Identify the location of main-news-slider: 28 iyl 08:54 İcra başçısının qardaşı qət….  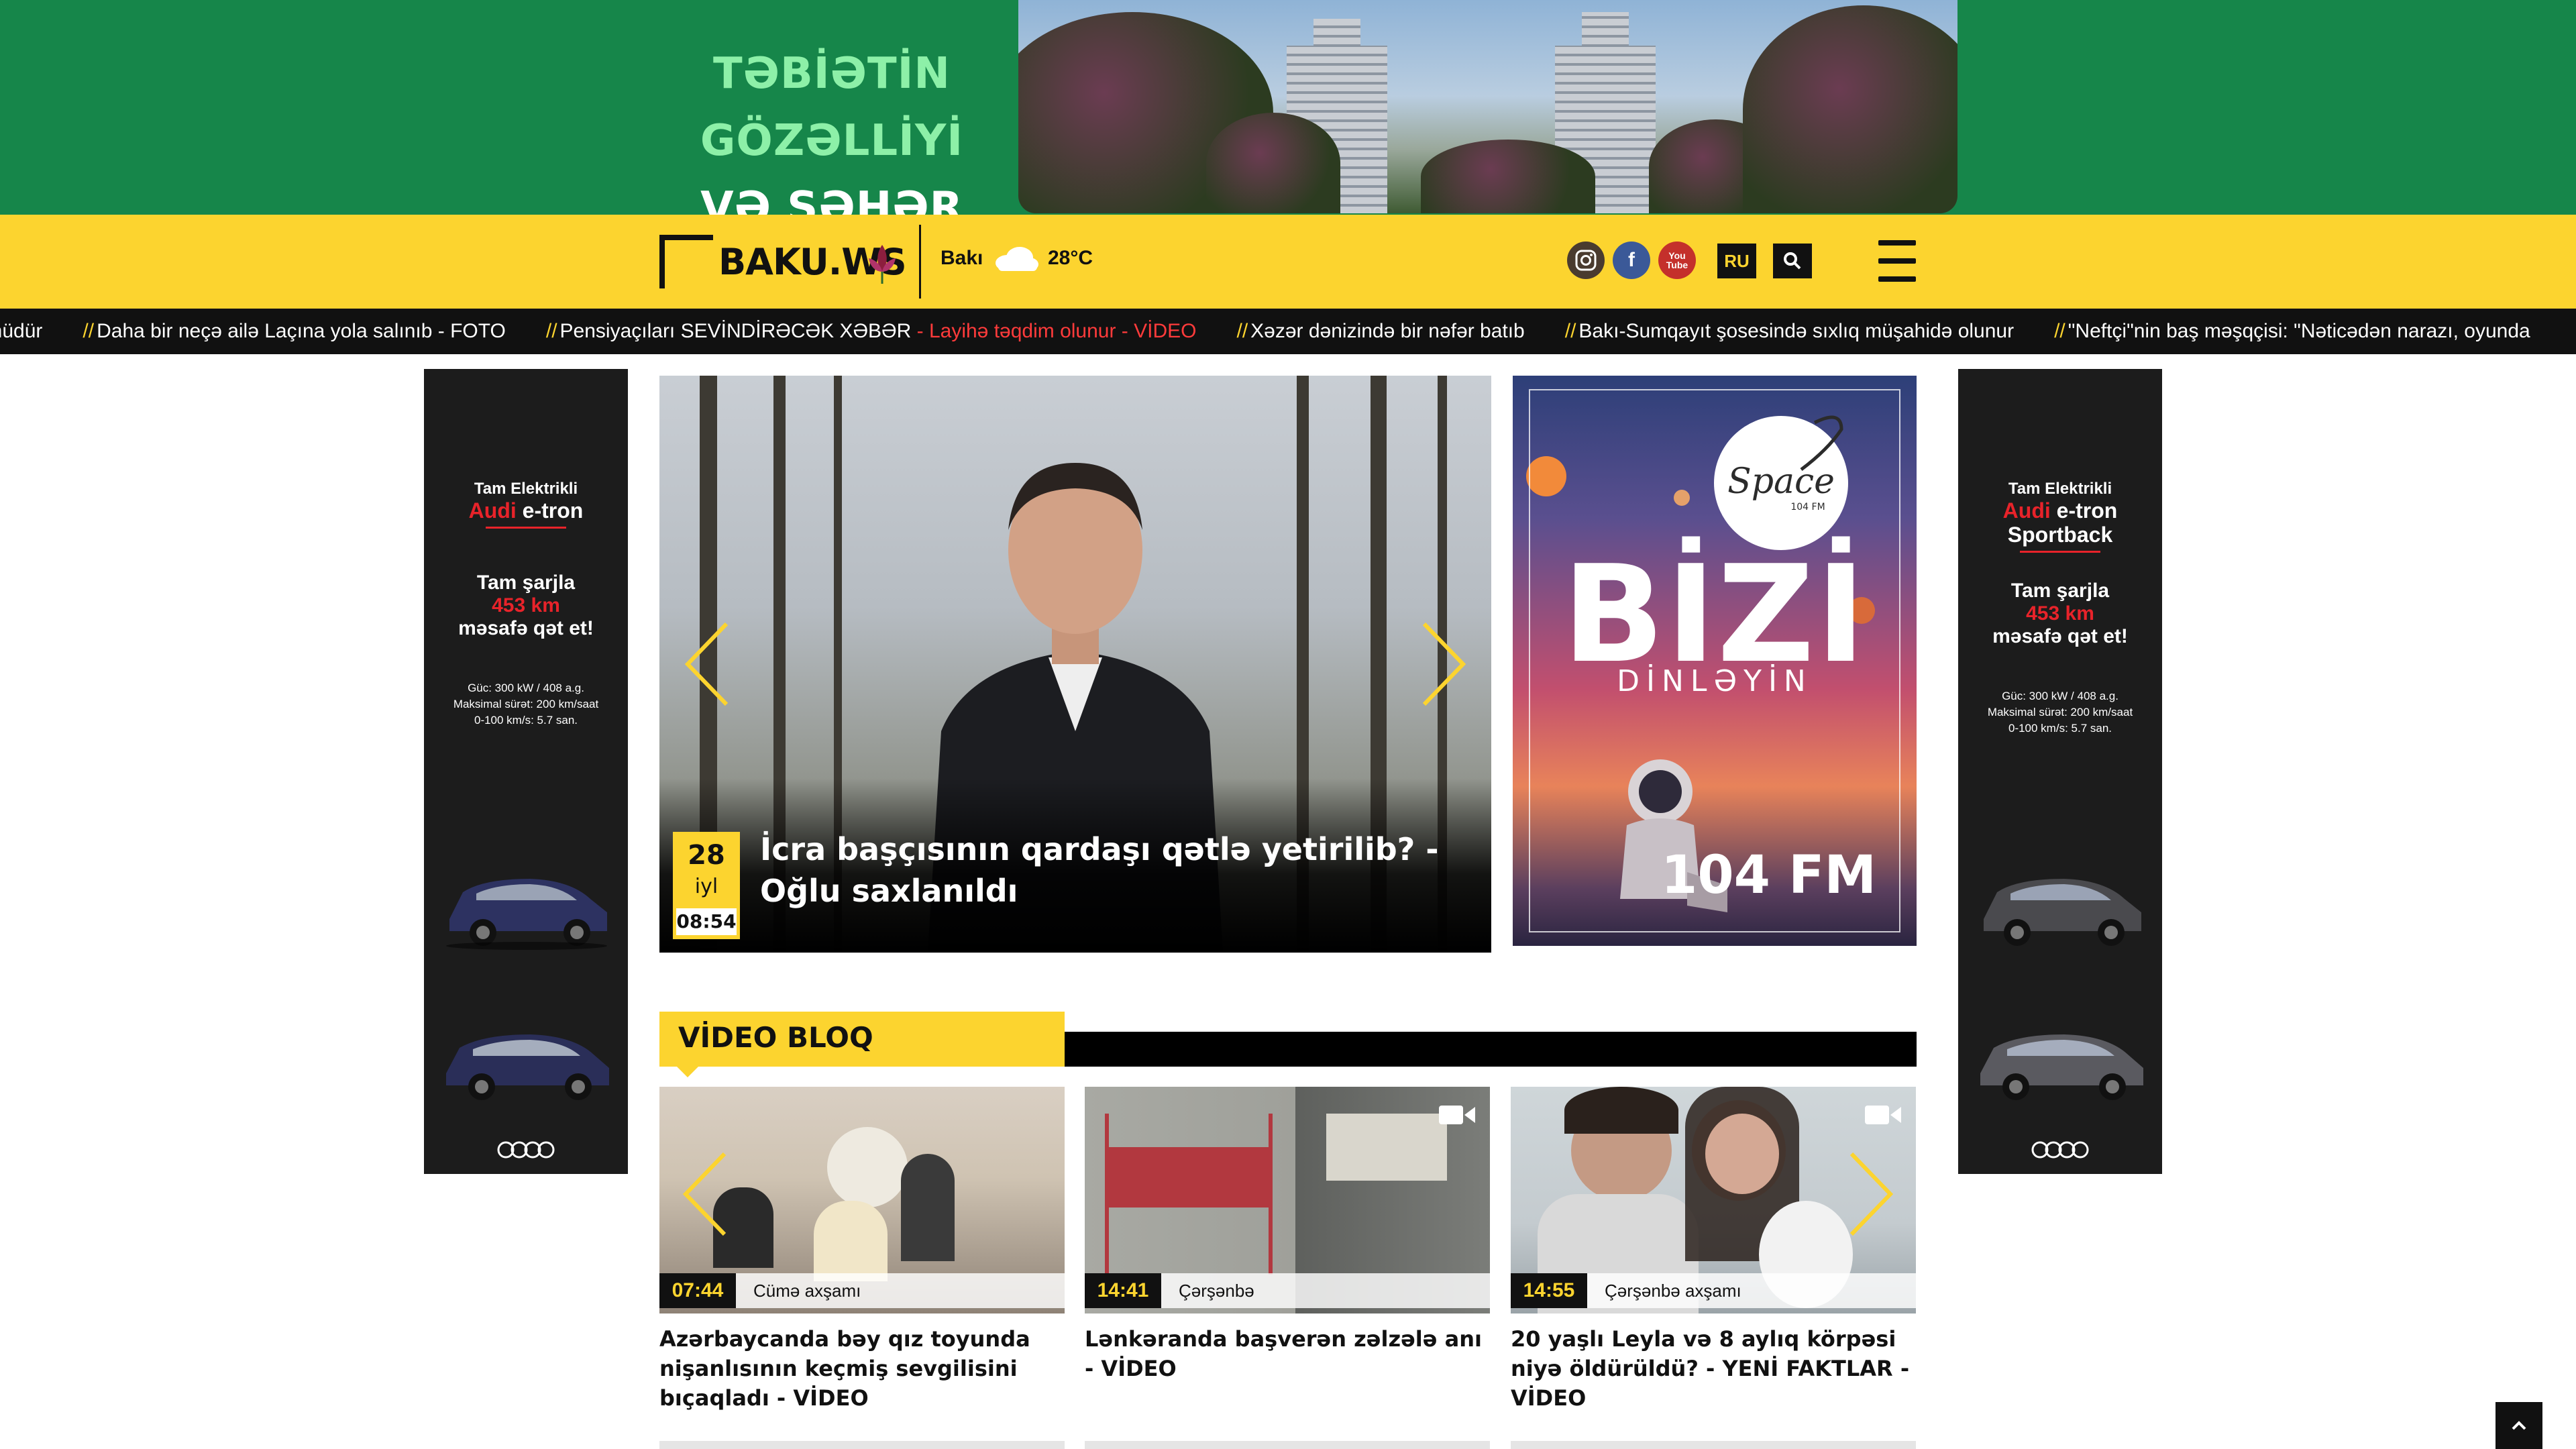
(1075, 664).